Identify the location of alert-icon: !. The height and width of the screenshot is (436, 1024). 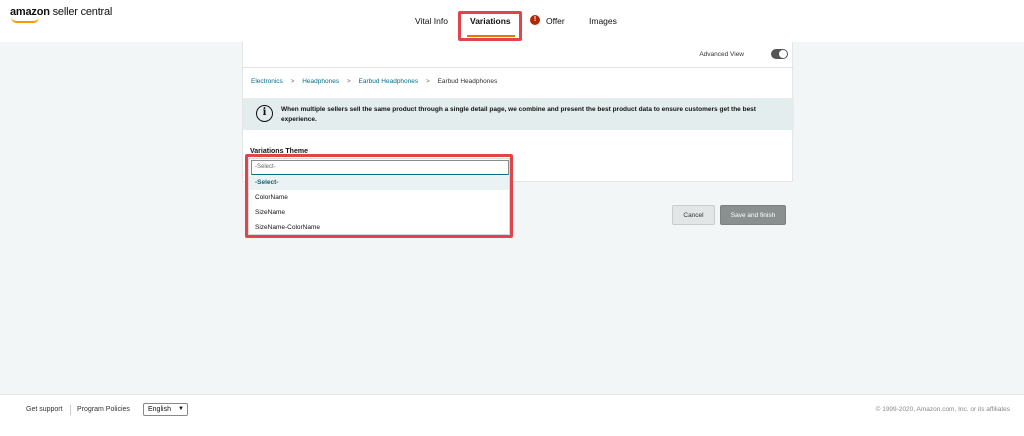
(535, 20).